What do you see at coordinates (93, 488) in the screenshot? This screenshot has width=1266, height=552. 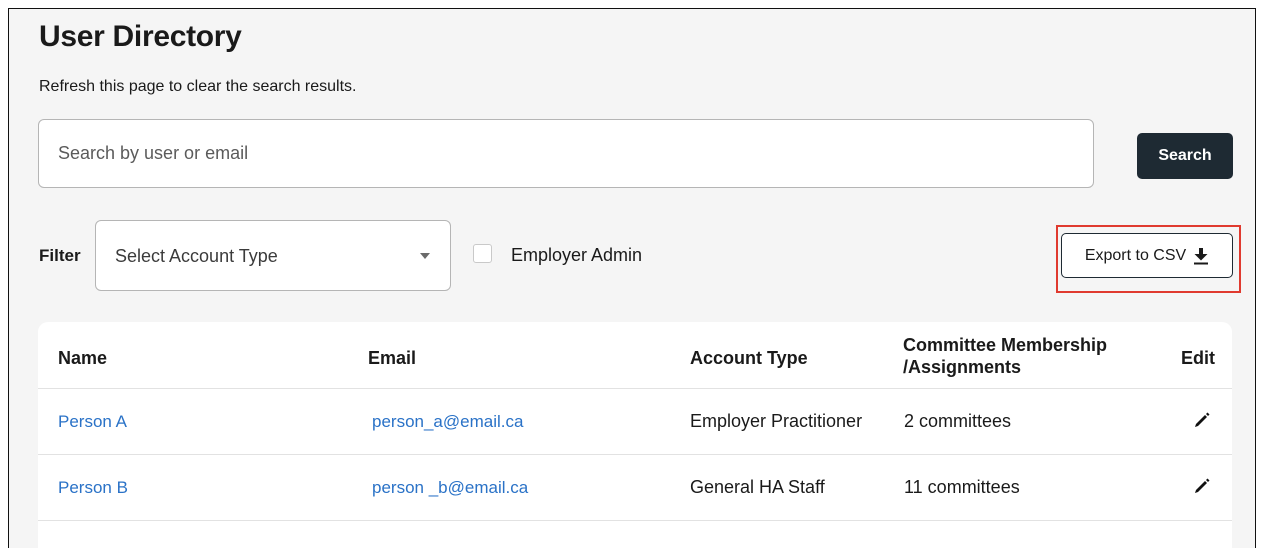 I see `user-name-link: Person B` at bounding box center [93, 488].